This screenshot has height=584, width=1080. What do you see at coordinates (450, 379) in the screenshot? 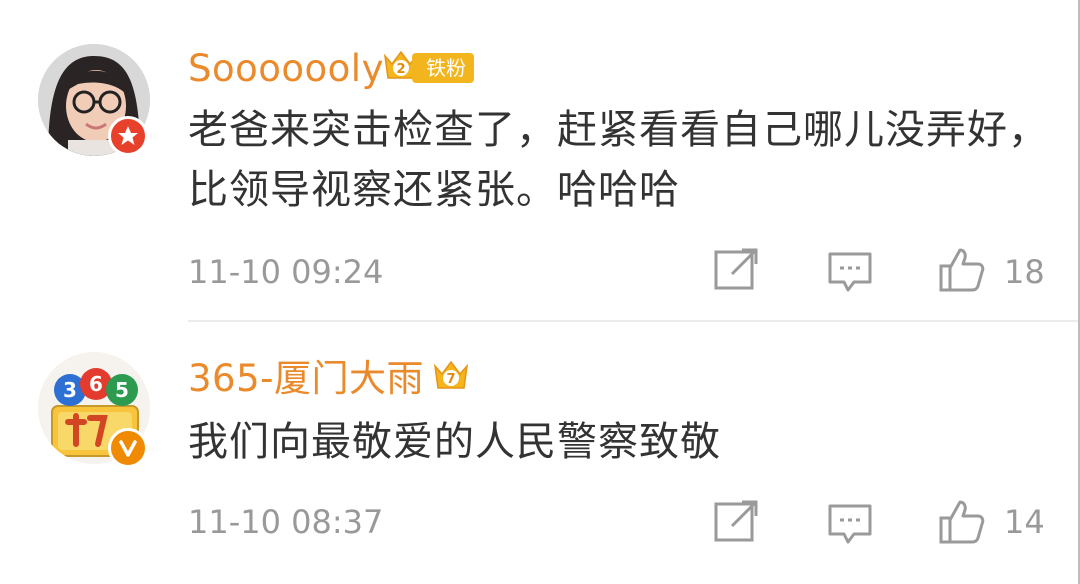
I see `svg-text: 7` at bounding box center [450, 379].